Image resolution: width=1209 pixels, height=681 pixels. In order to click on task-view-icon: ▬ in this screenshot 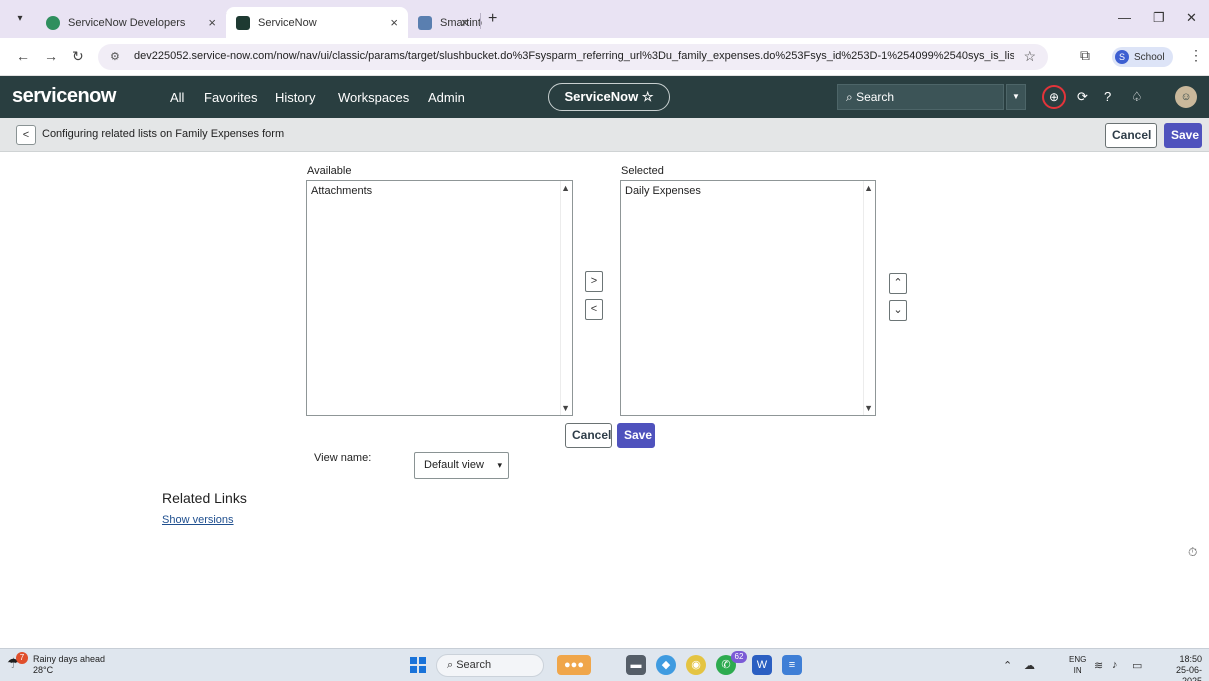, I will do `click(636, 665)`.